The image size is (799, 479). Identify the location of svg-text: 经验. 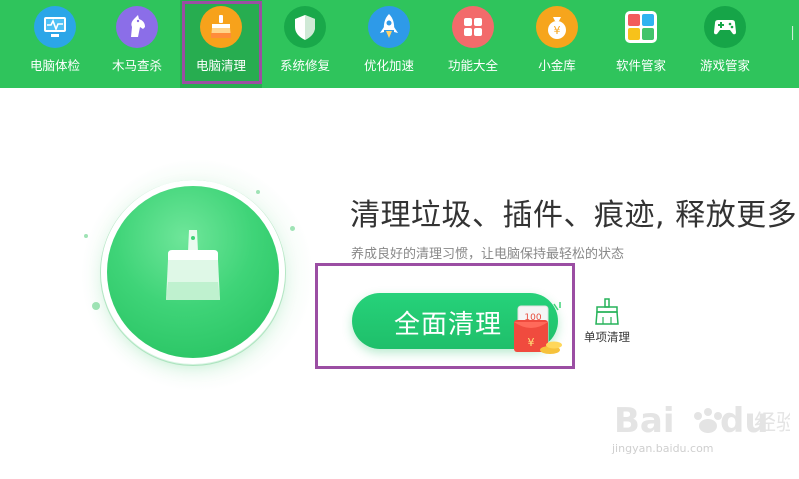
(772, 423).